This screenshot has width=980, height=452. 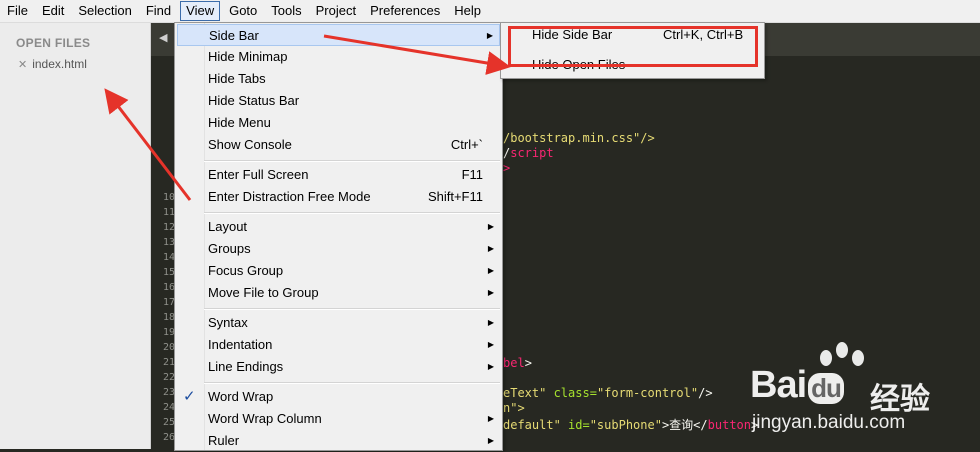 What do you see at coordinates (528, 153) in the screenshot?
I see `code-line: /script` at bounding box center [528, 153].